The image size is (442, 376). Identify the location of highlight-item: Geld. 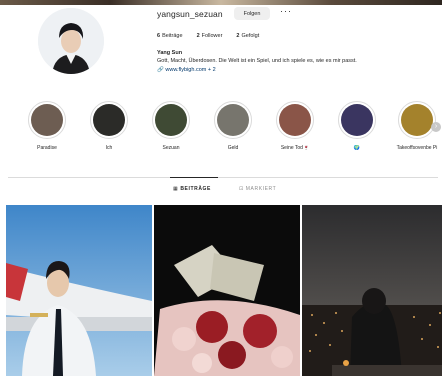
(233, 126).